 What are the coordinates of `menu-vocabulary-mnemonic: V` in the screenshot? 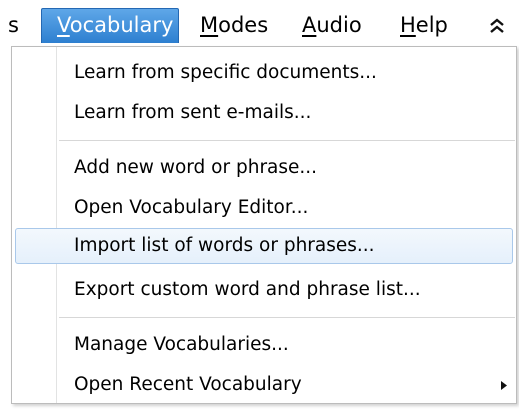 It's located at (63, 25).